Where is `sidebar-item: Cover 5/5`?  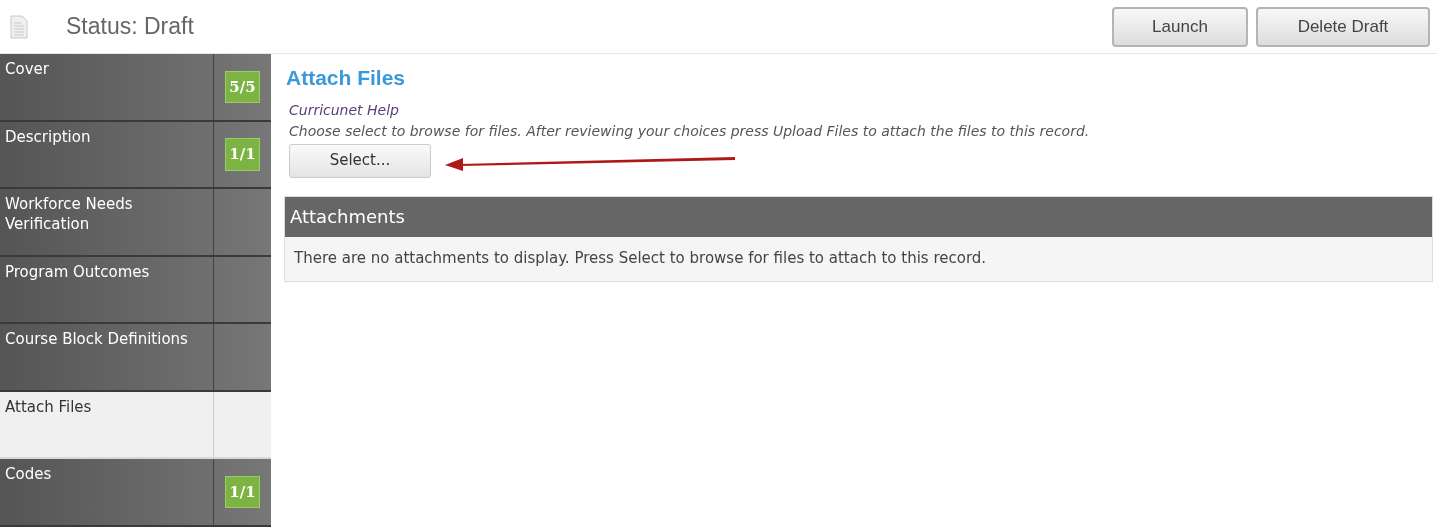
sidebar-item: Cover 5/5 is located at coordinates (135, 88).